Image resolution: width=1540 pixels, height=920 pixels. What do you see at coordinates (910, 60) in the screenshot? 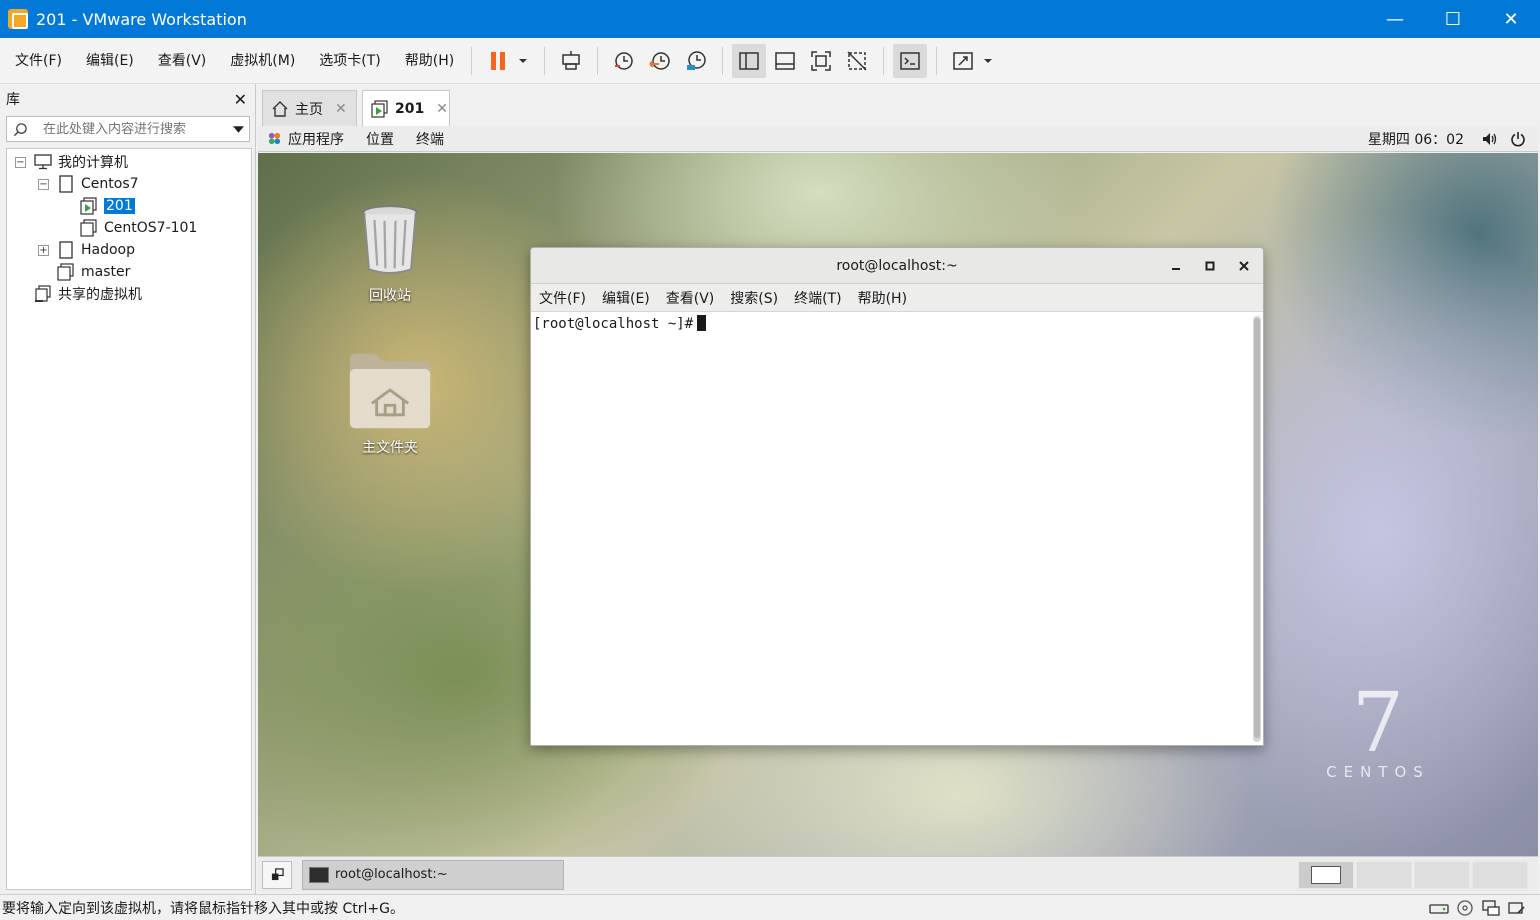
I see `console-view-button` at bounding box center [910, 60].